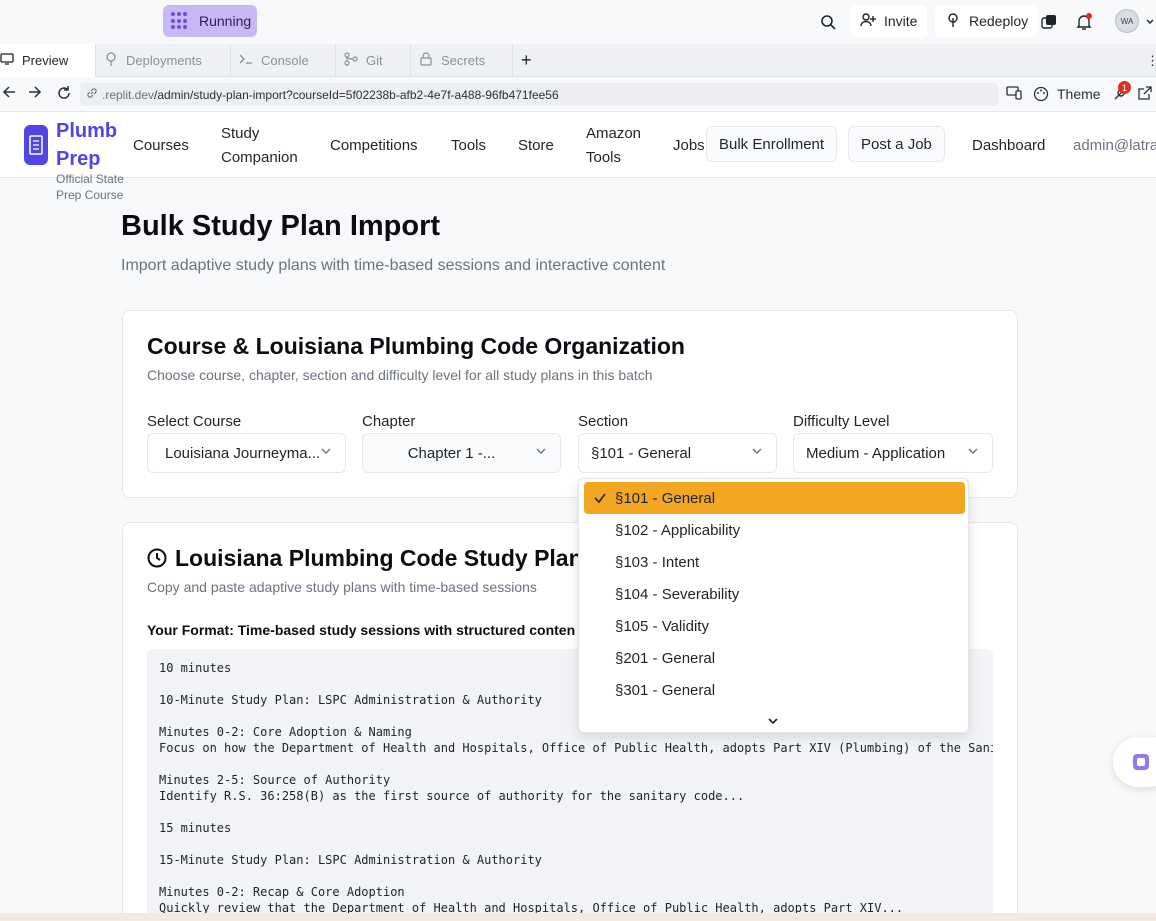 Image resolution: width=1156 pixels, height=921 pixels. Describe the element at coordinates (1127, 21) in the screenshot. I see `avatar: WA` at that location.